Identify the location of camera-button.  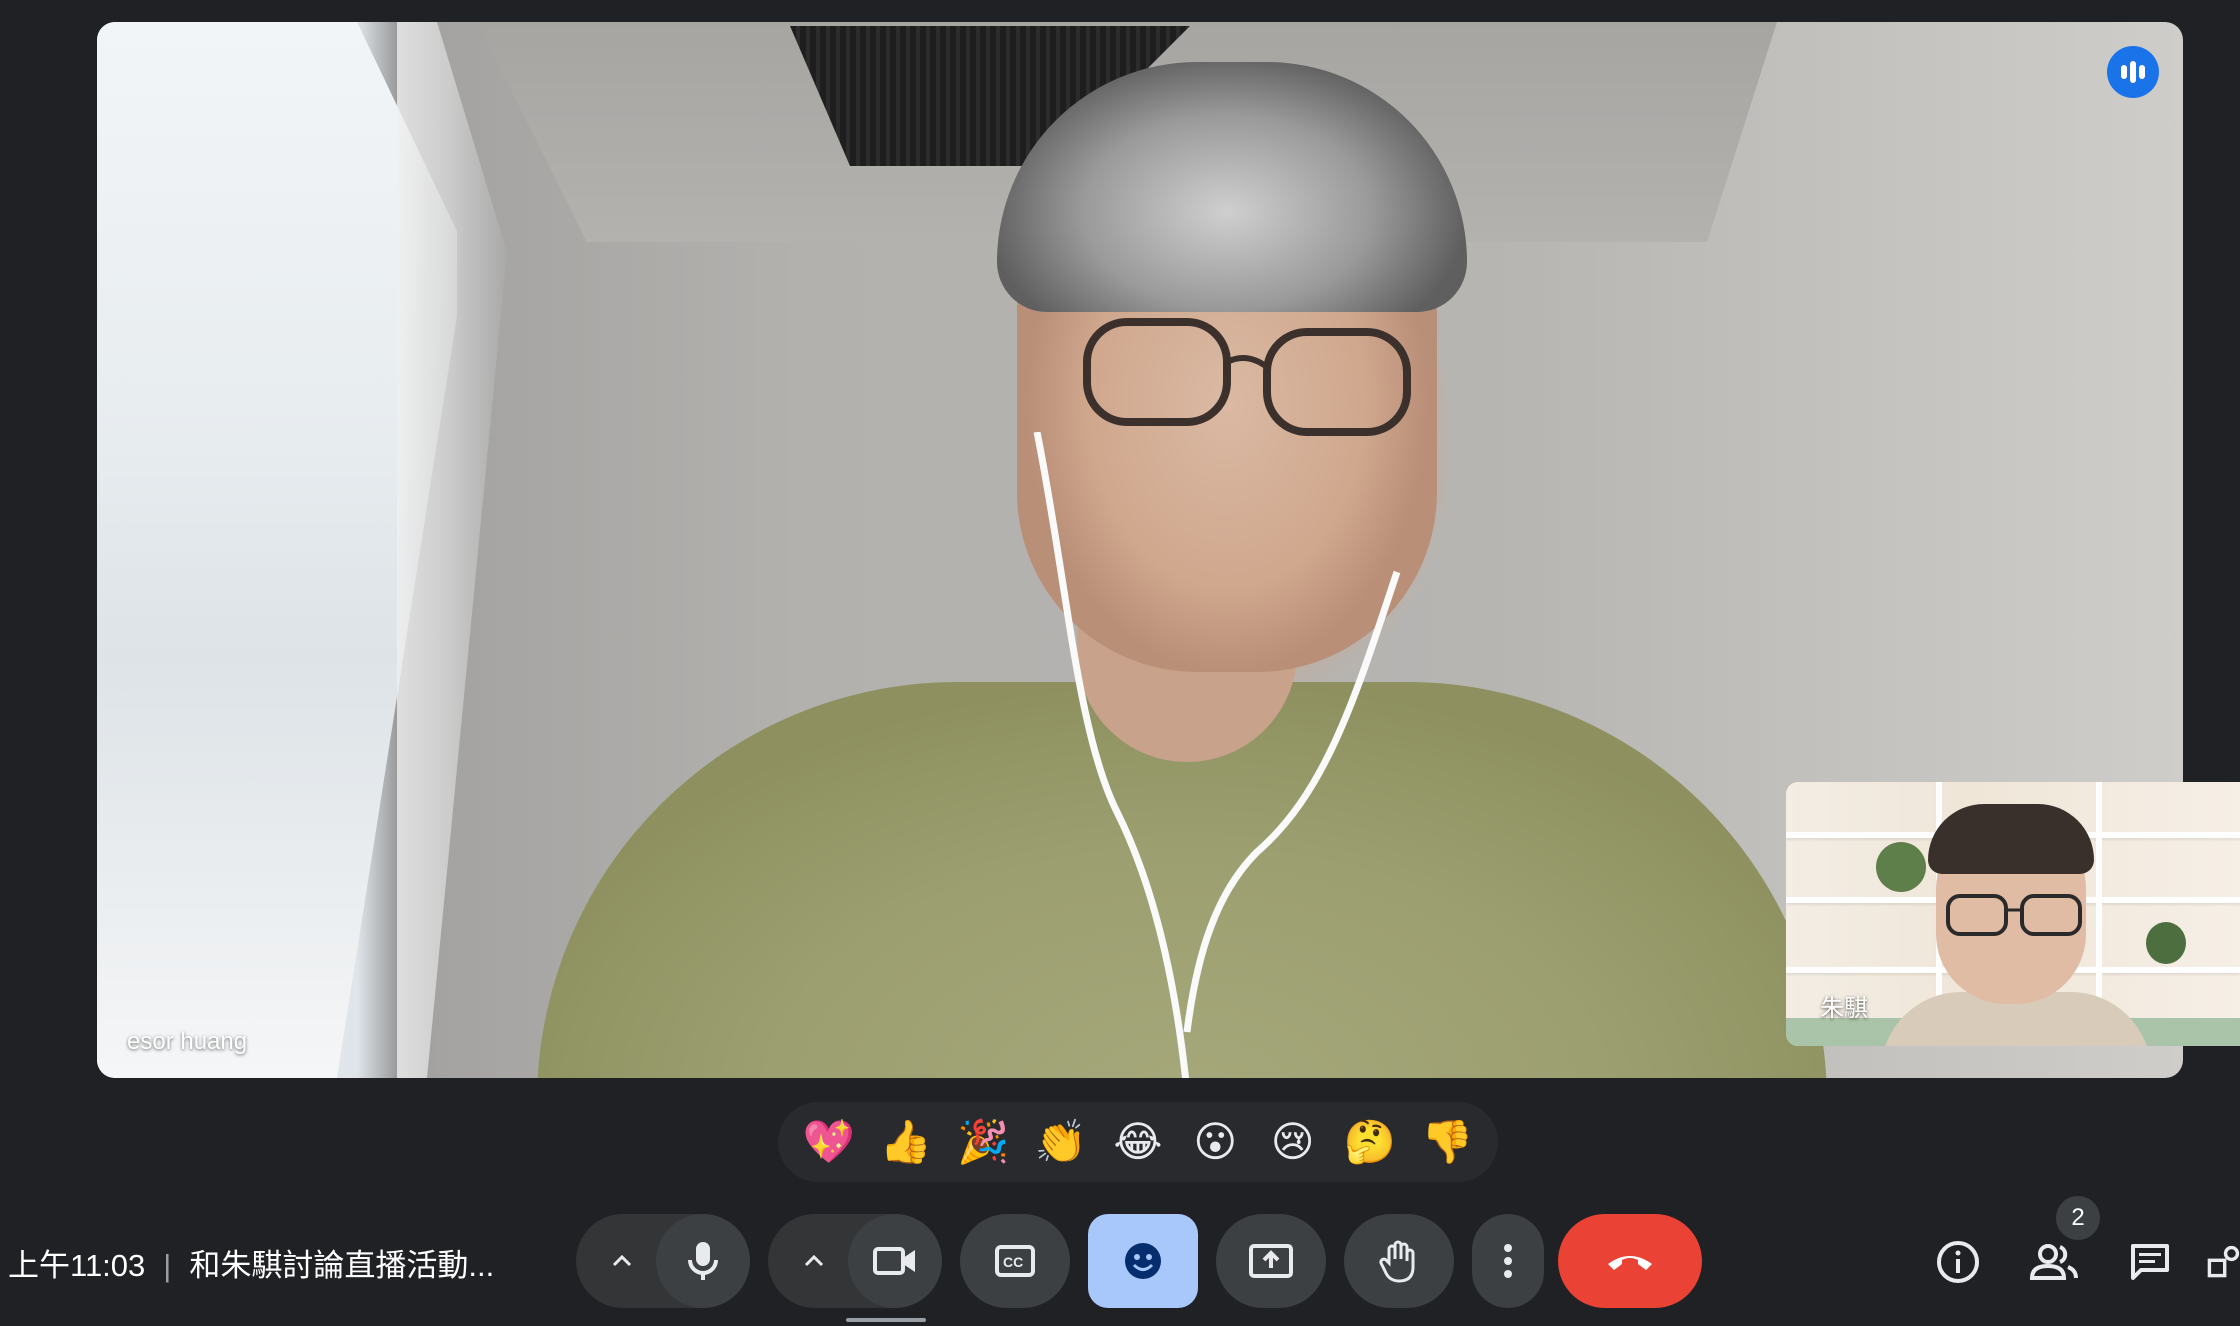
(895, 1261).